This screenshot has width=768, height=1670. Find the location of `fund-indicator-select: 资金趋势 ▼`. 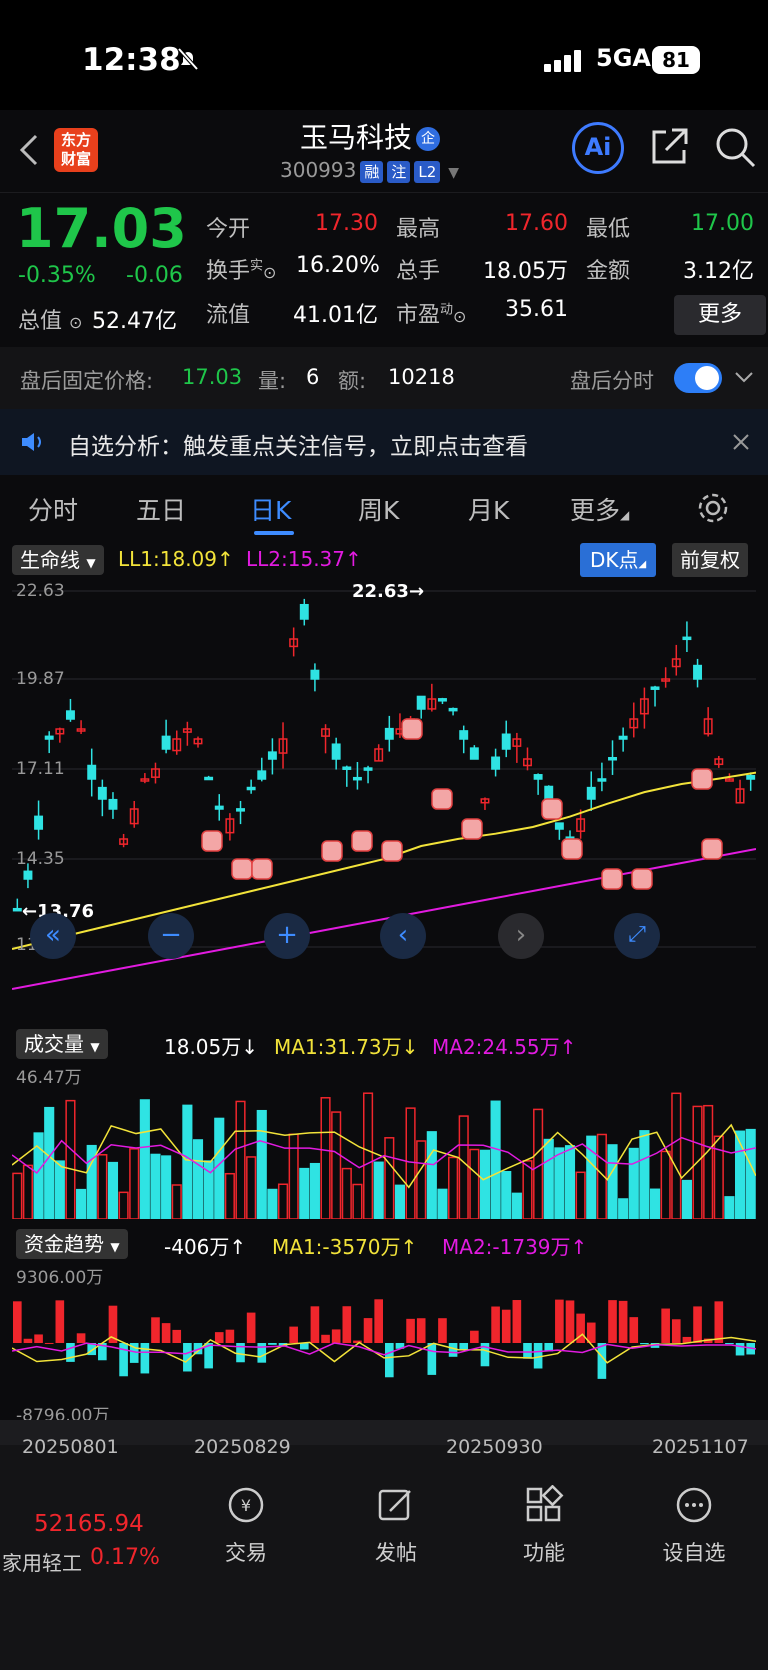

fund-indicator-select: 资金趋势 ▼ is located at coordinates (72, 1244).